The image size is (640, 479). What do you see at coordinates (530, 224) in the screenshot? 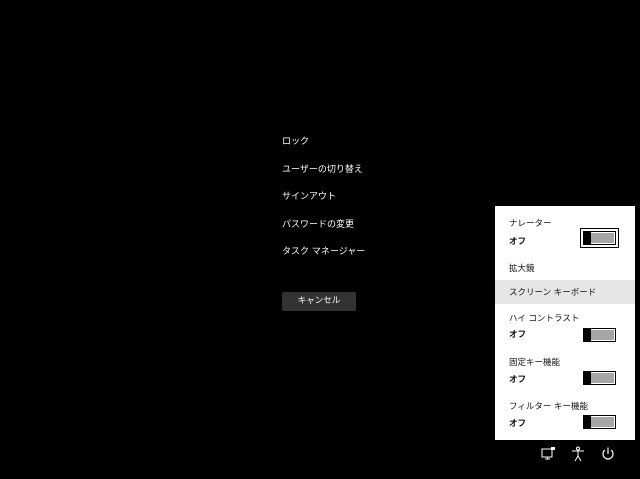
I see `narrator-label: ナレーター` at bounding box center [530, 224].